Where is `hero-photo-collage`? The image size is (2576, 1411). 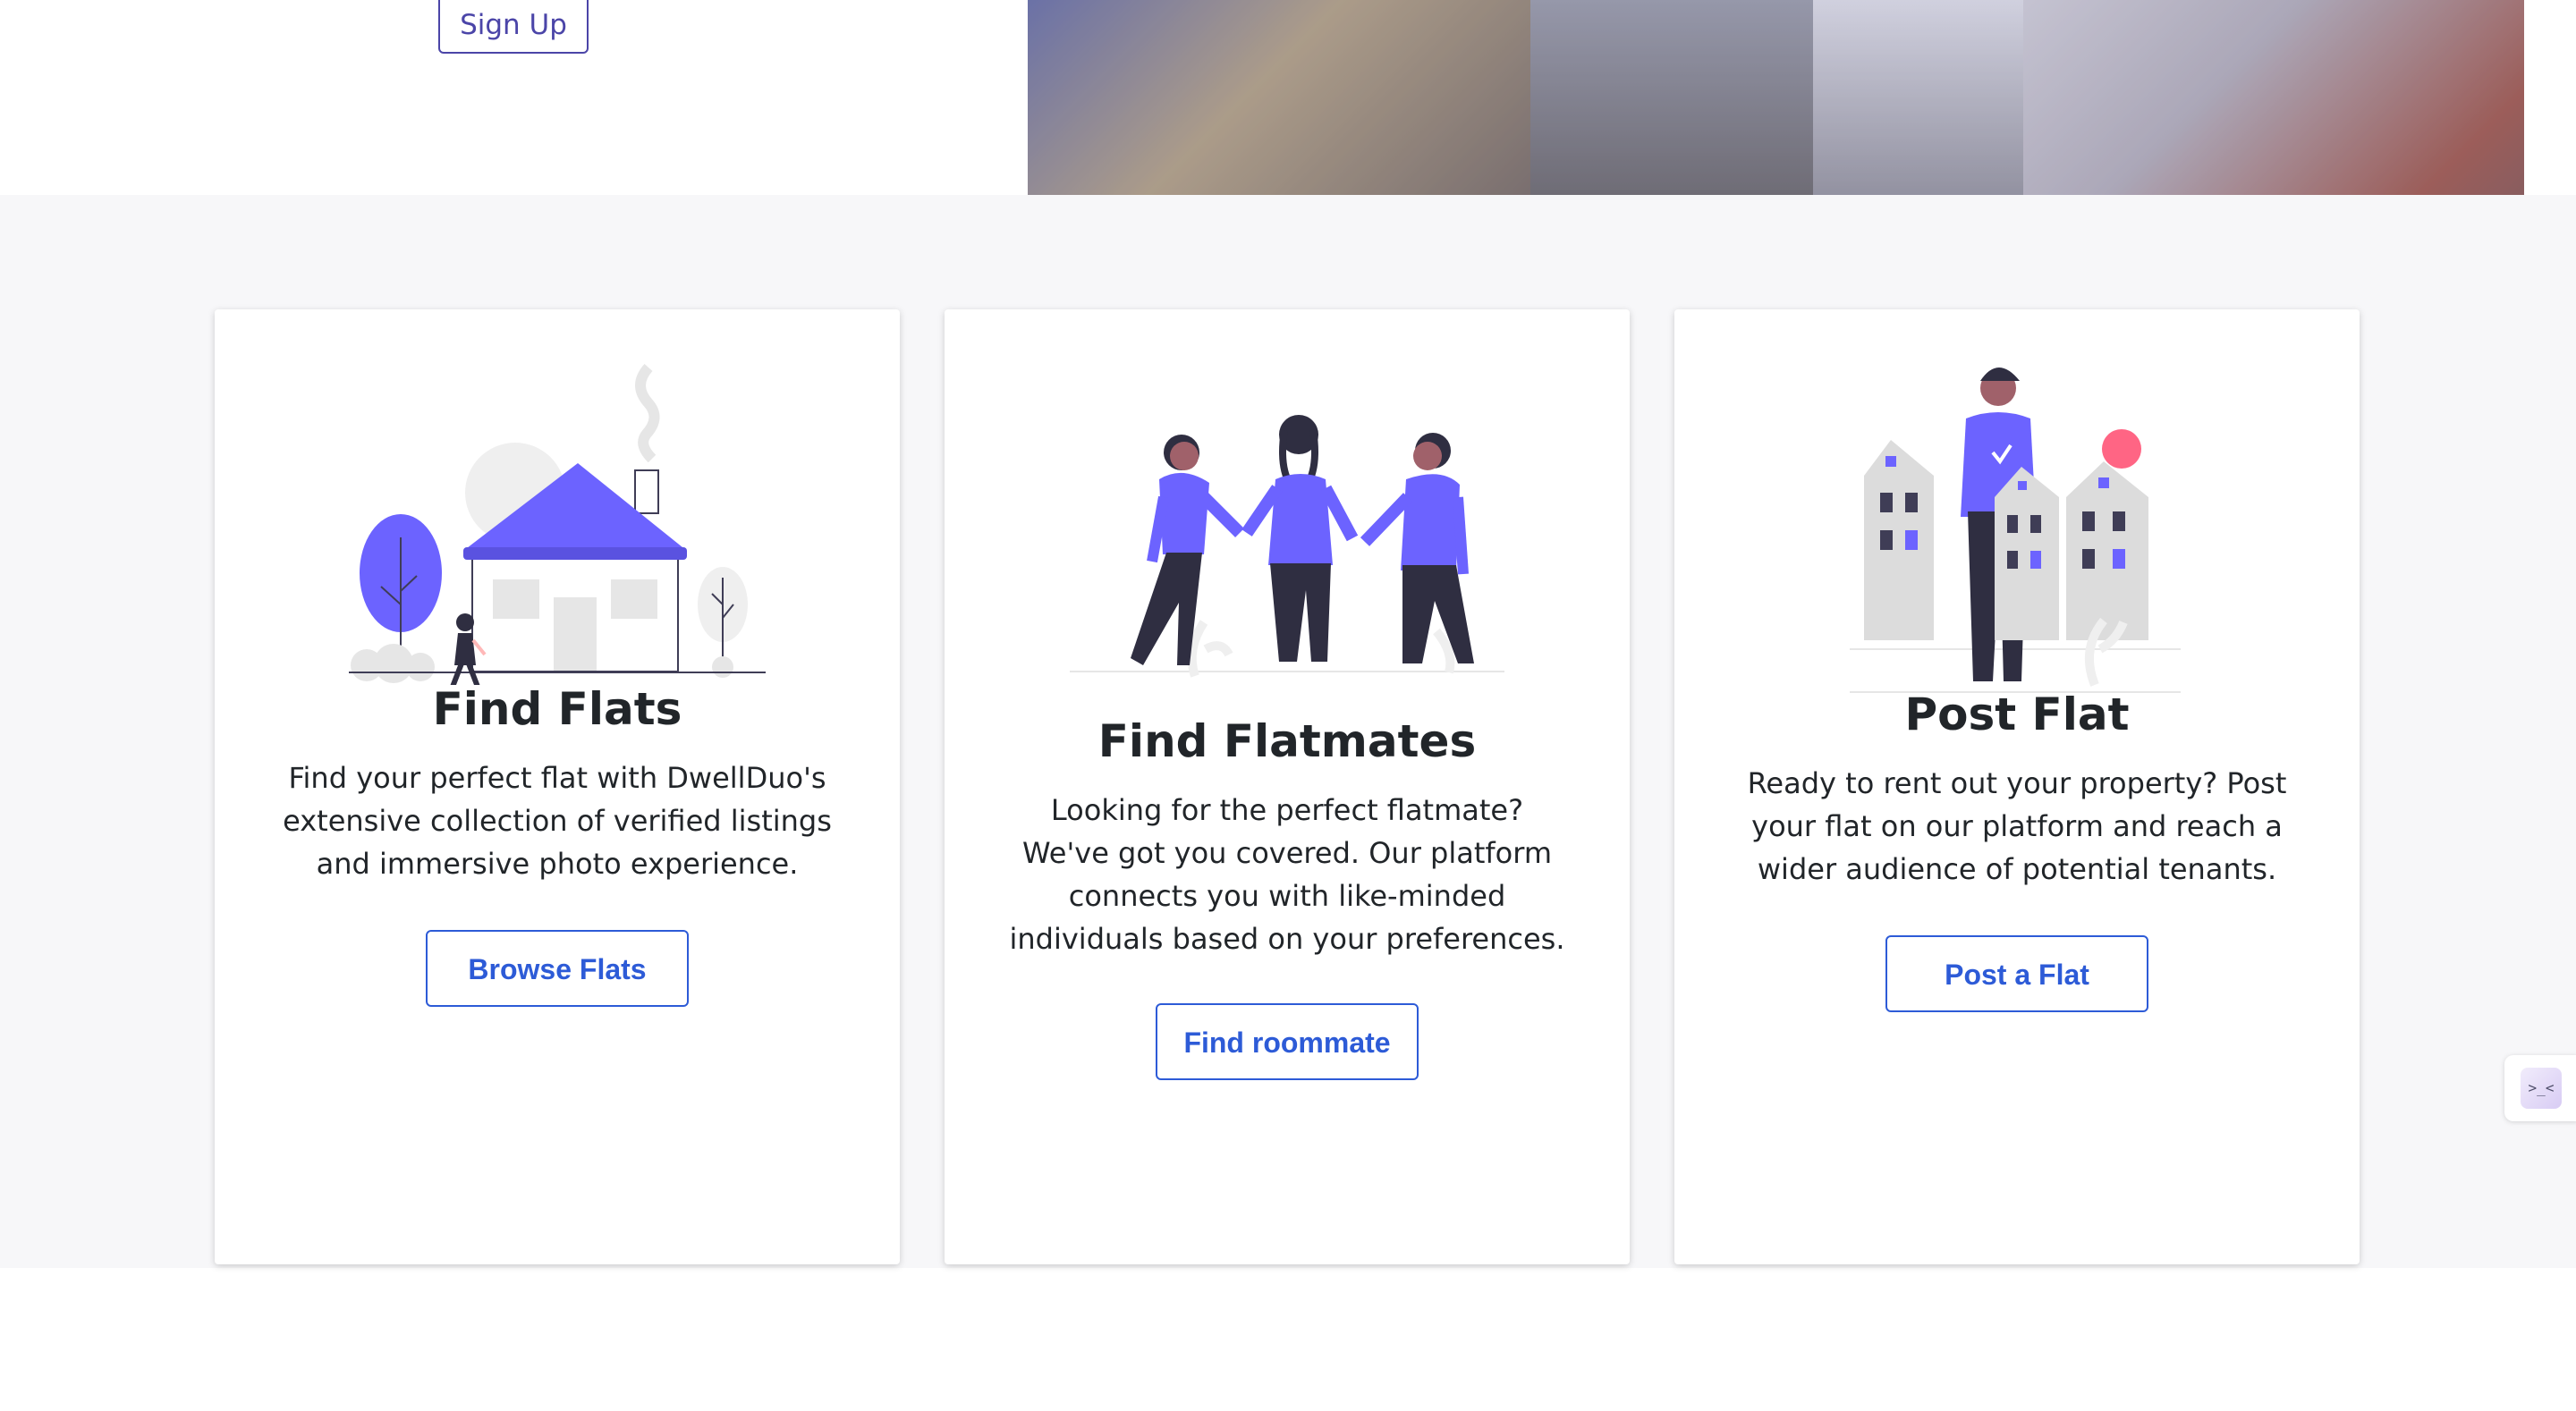
hero-photo-collage is located at coordinates (1776, 97).